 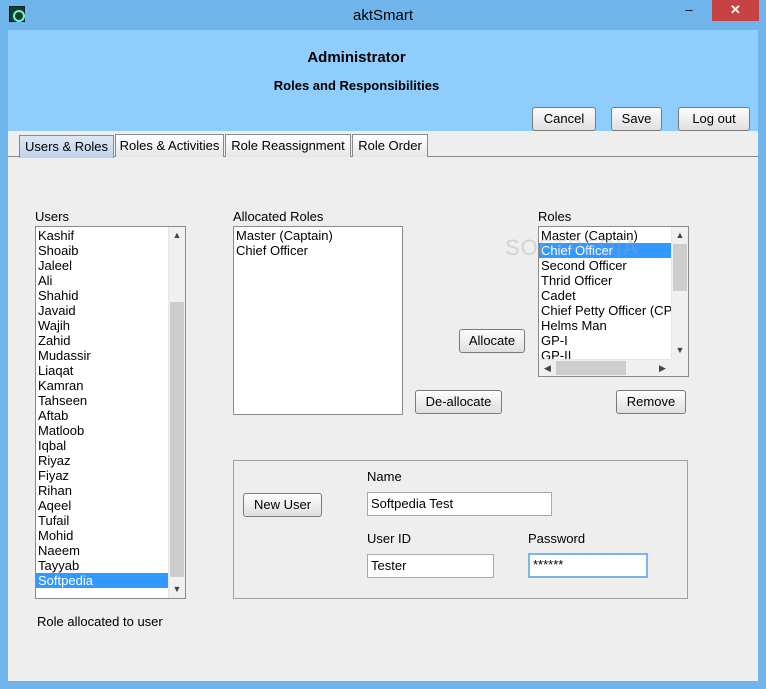 I want to click on user-list-item: Riyaz, so click(x=102, y=460).